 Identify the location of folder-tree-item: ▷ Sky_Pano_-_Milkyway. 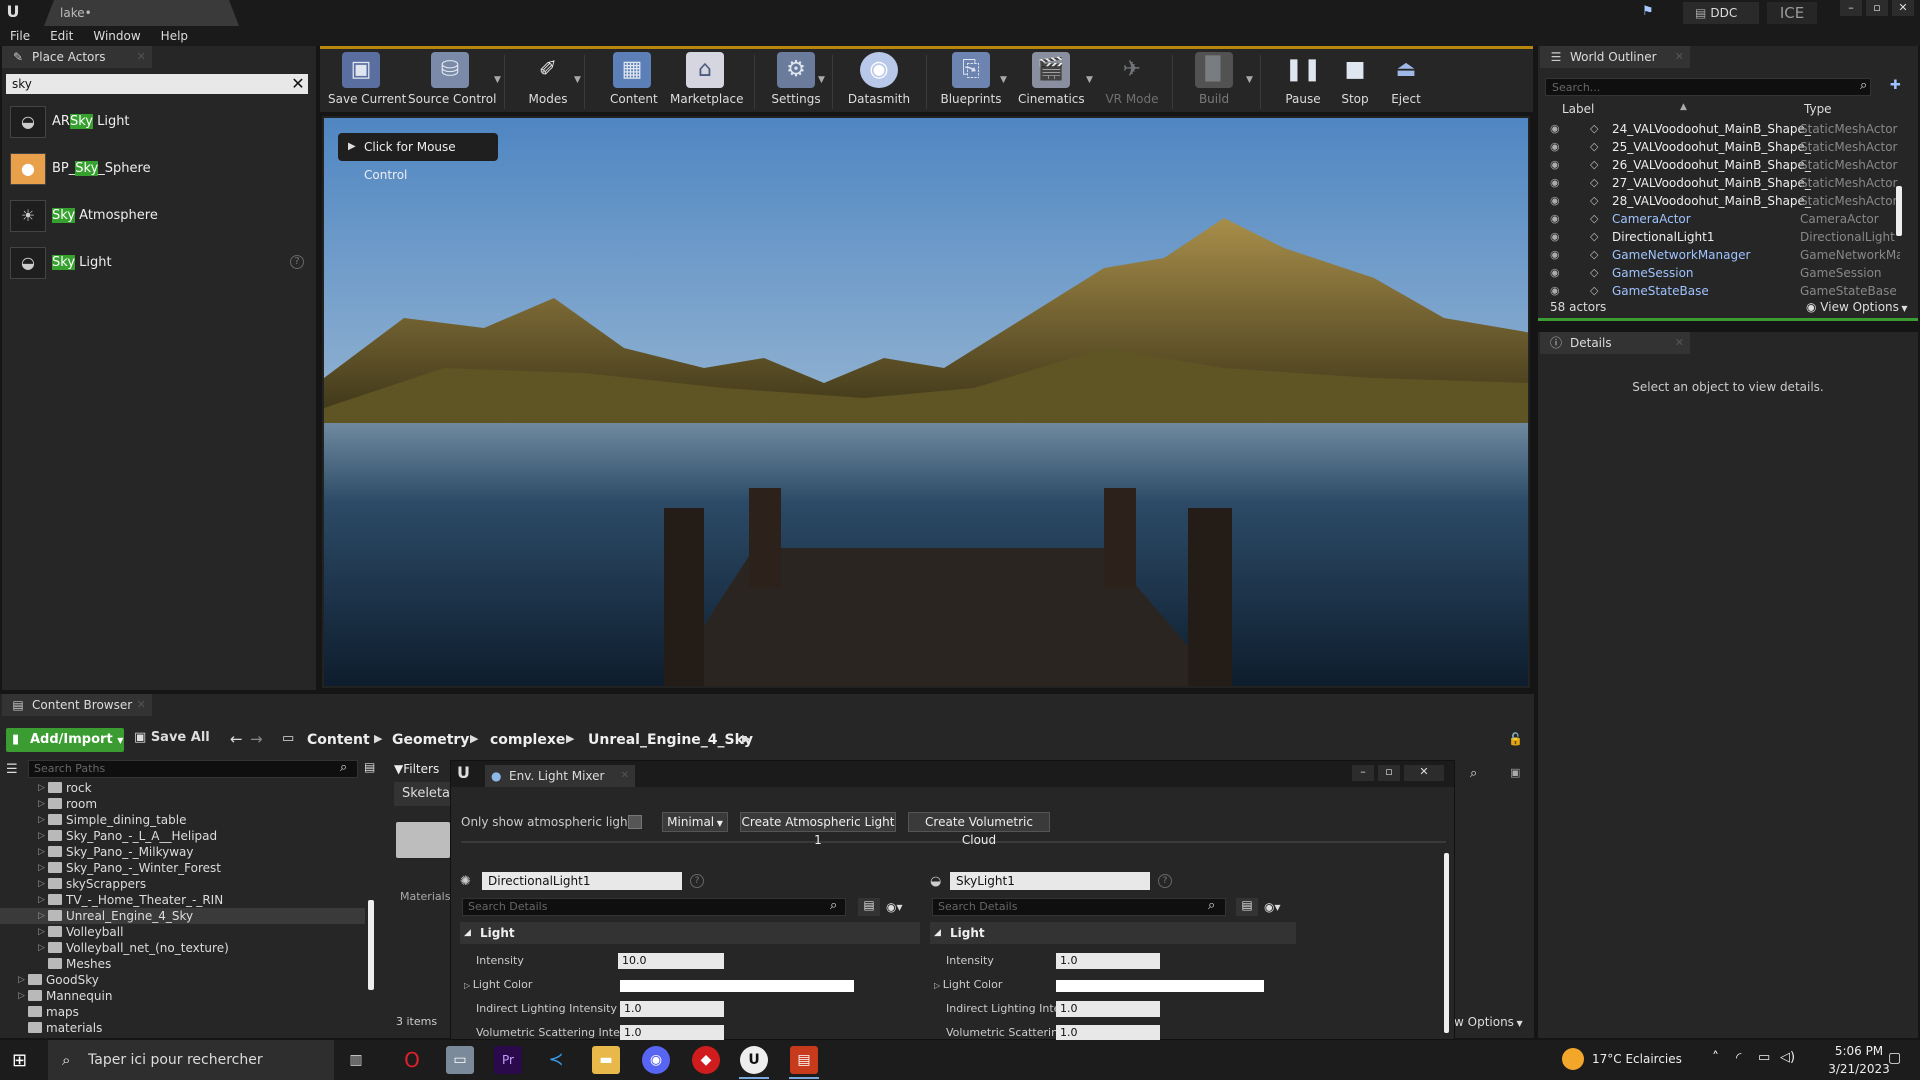
(182, 852).